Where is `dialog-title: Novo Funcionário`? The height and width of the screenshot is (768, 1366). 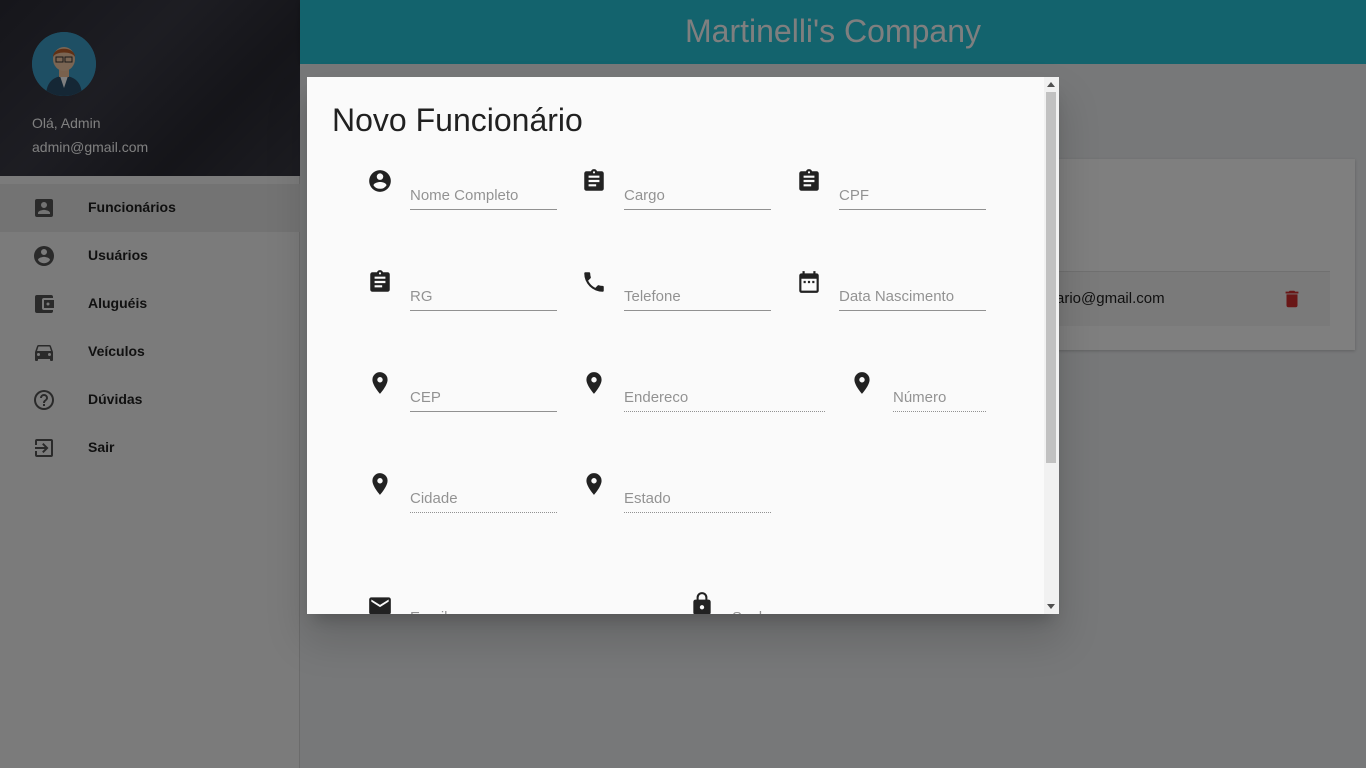 dialog-title: Novo Funcionário is located at coordinates (457, 120).